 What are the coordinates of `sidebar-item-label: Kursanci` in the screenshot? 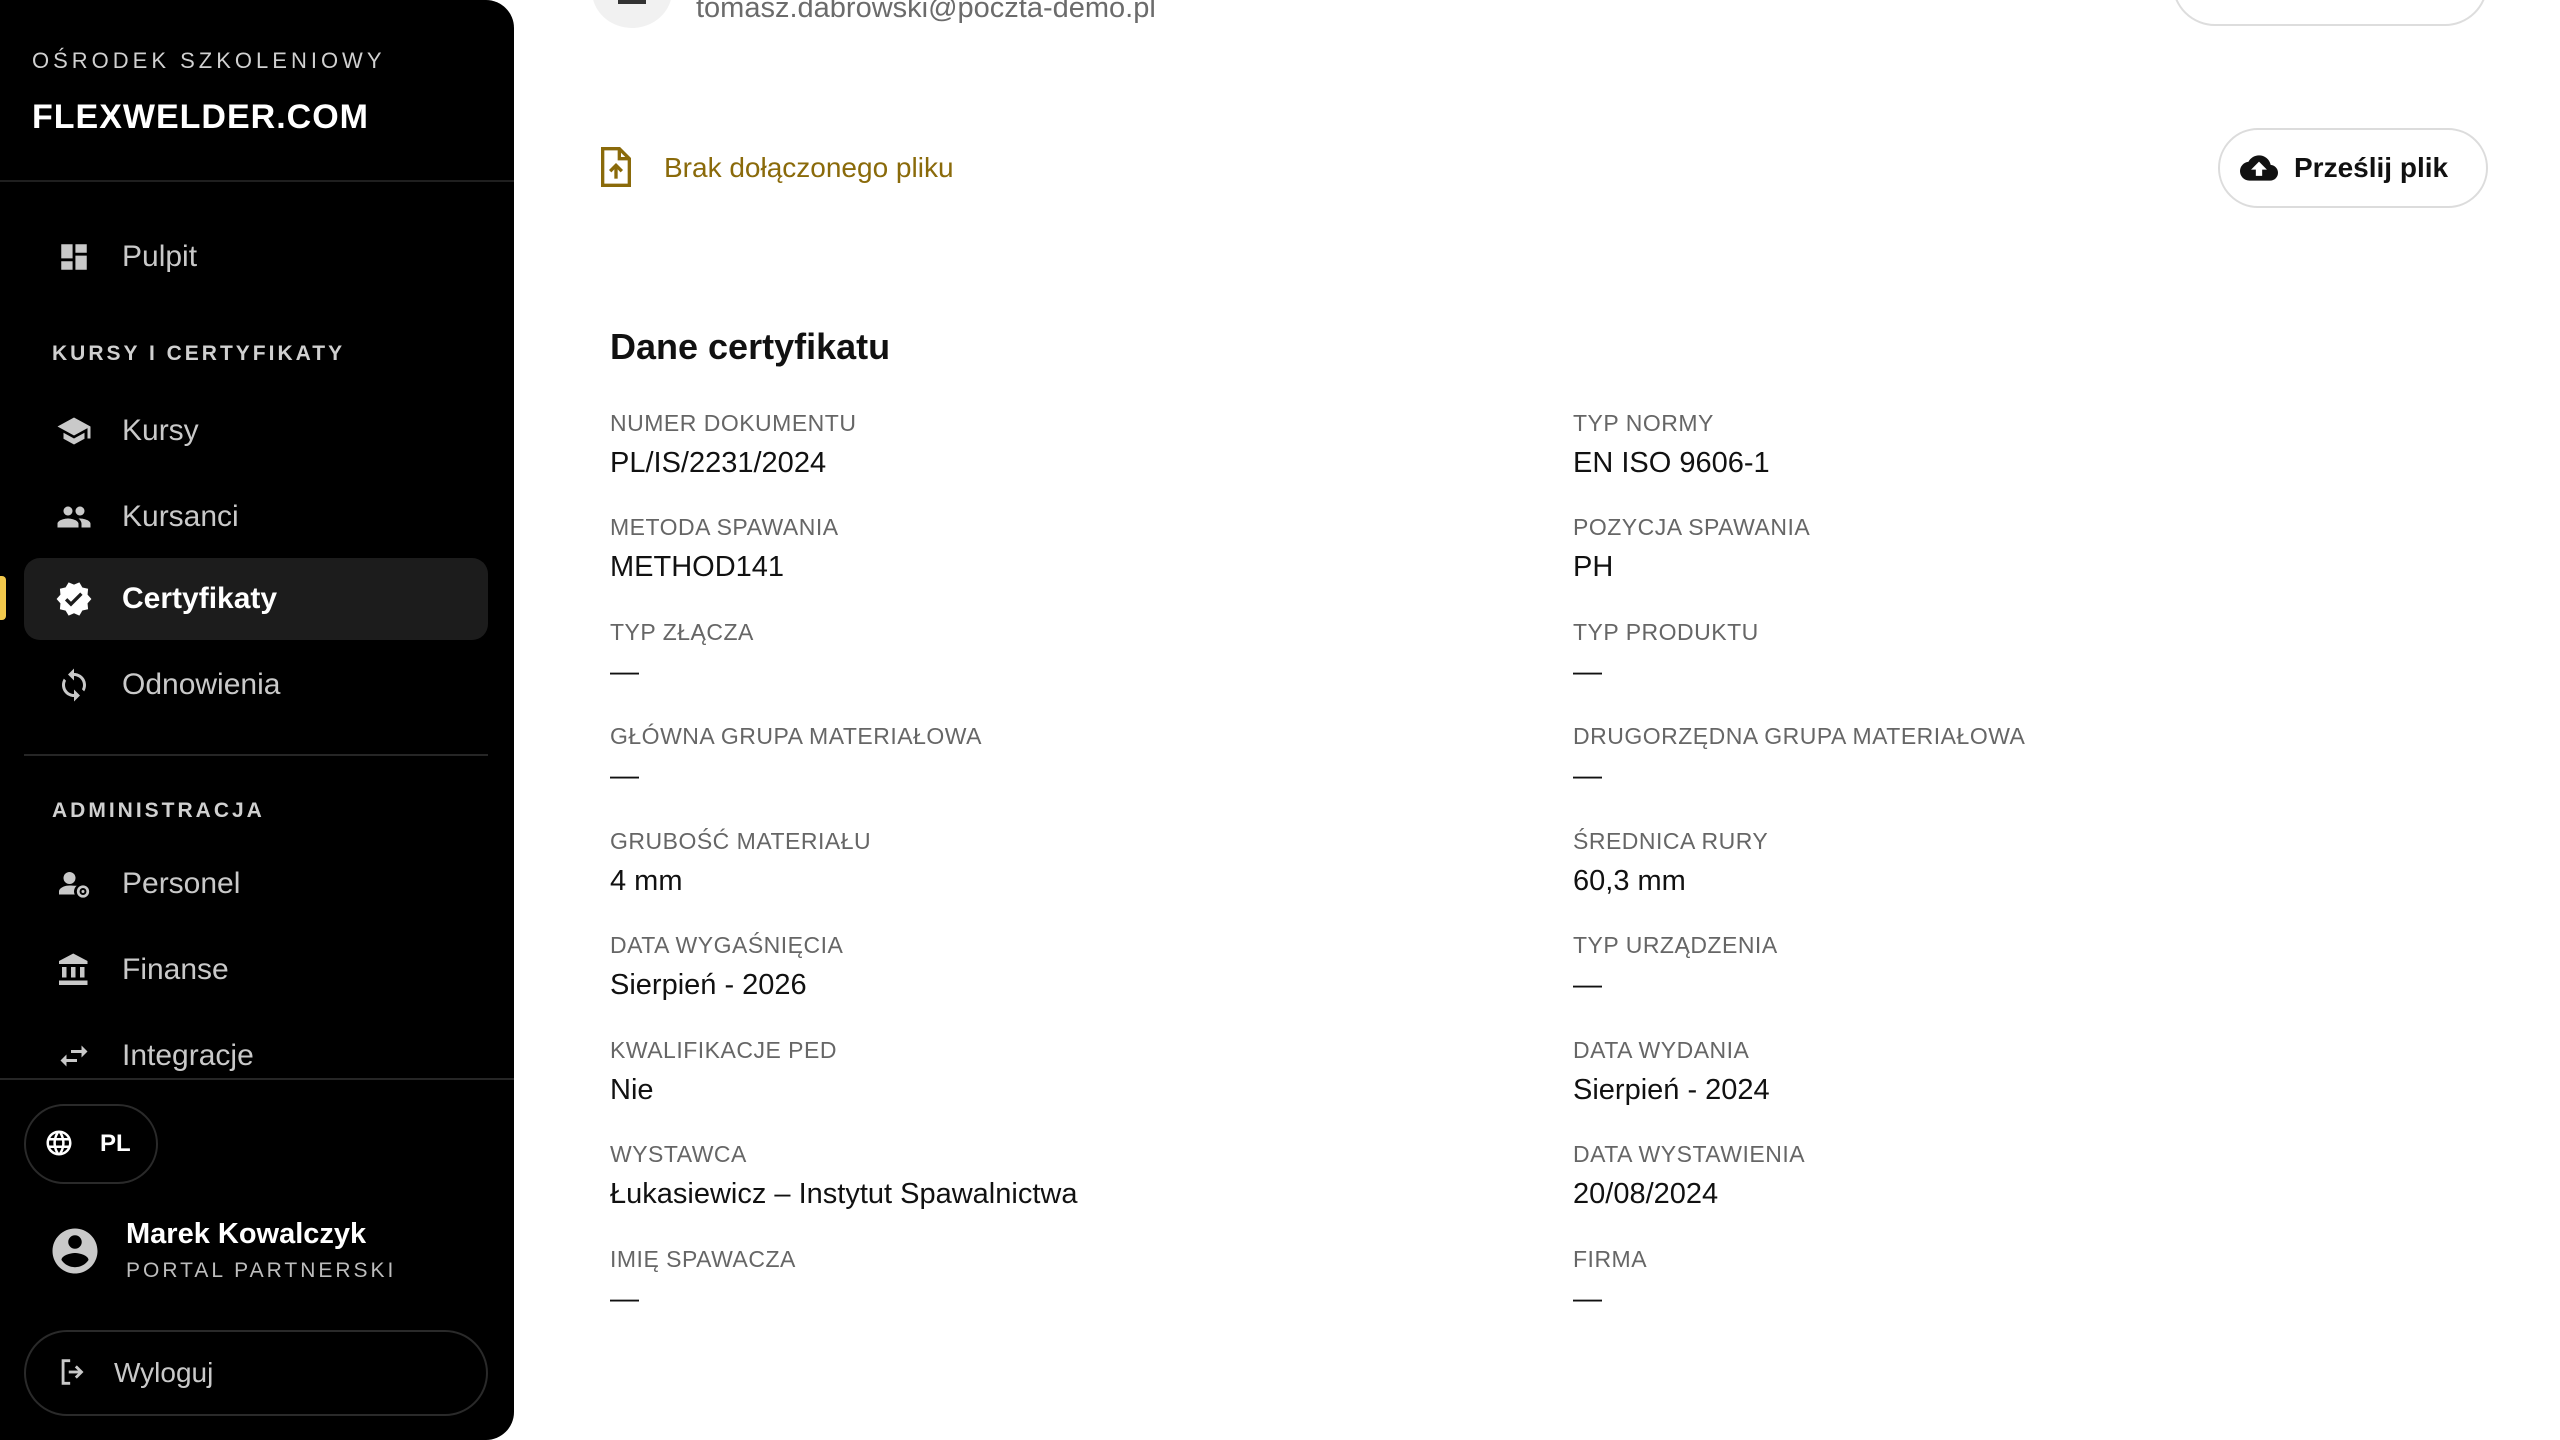 It's located at (180, 516).